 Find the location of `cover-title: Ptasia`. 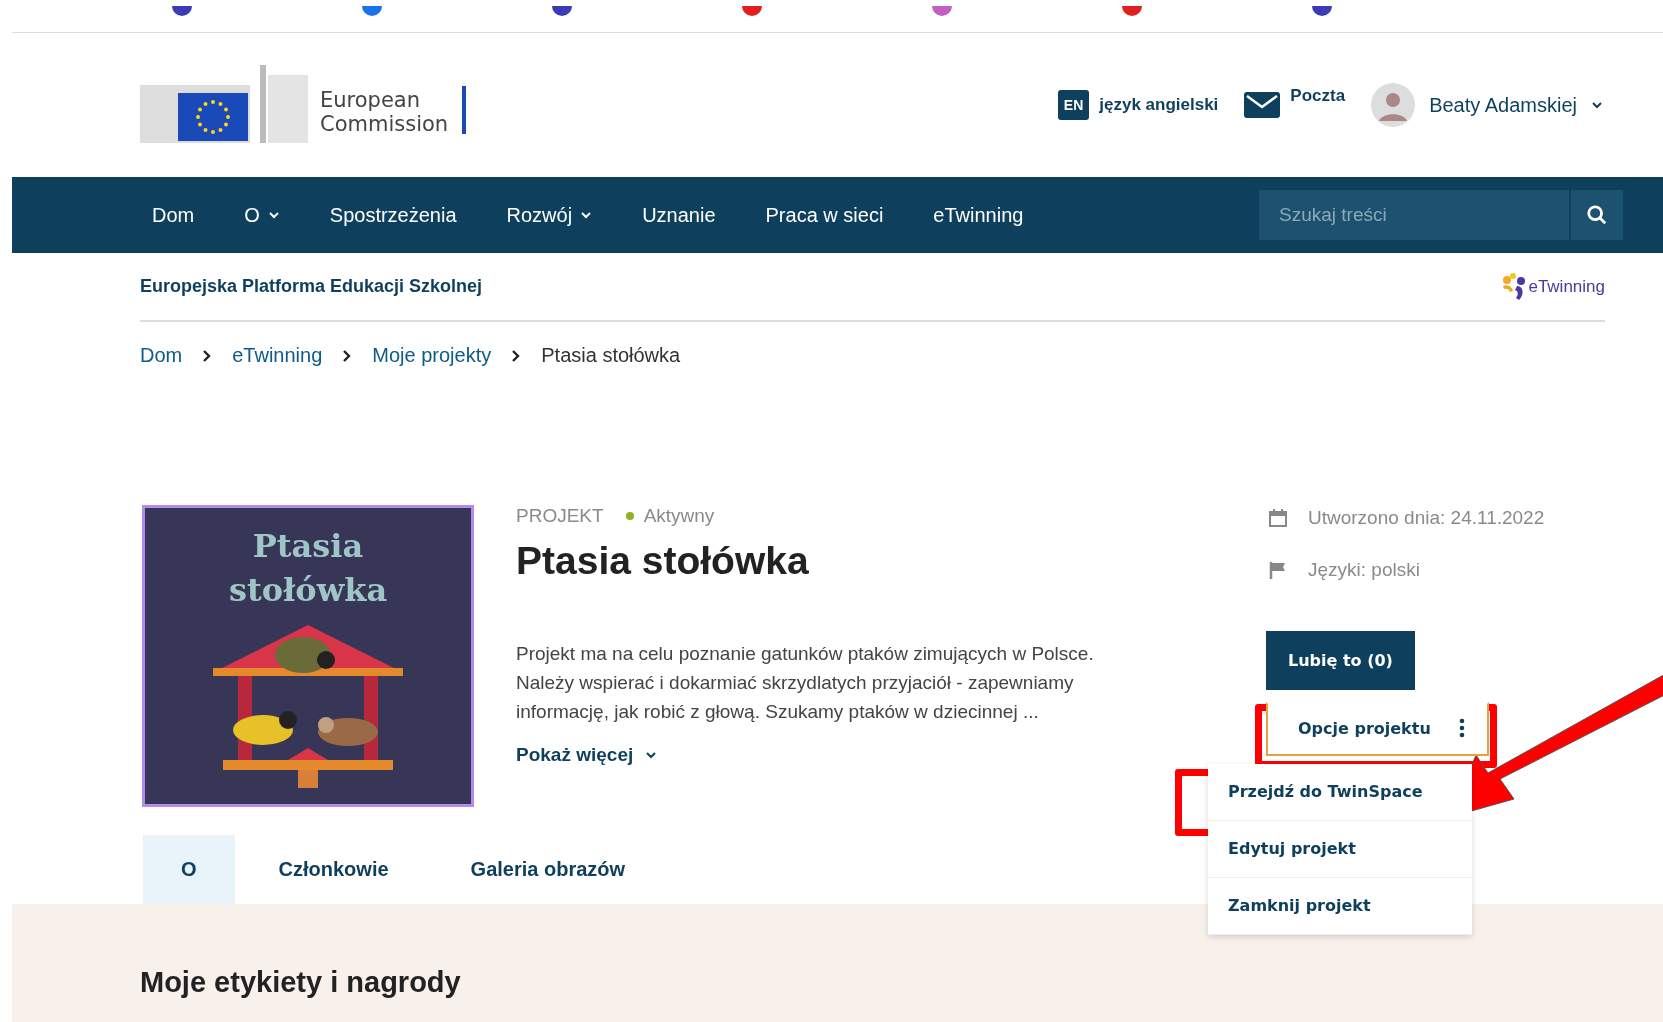

cover-title: Ptasia is located at coordinates (308, 546).